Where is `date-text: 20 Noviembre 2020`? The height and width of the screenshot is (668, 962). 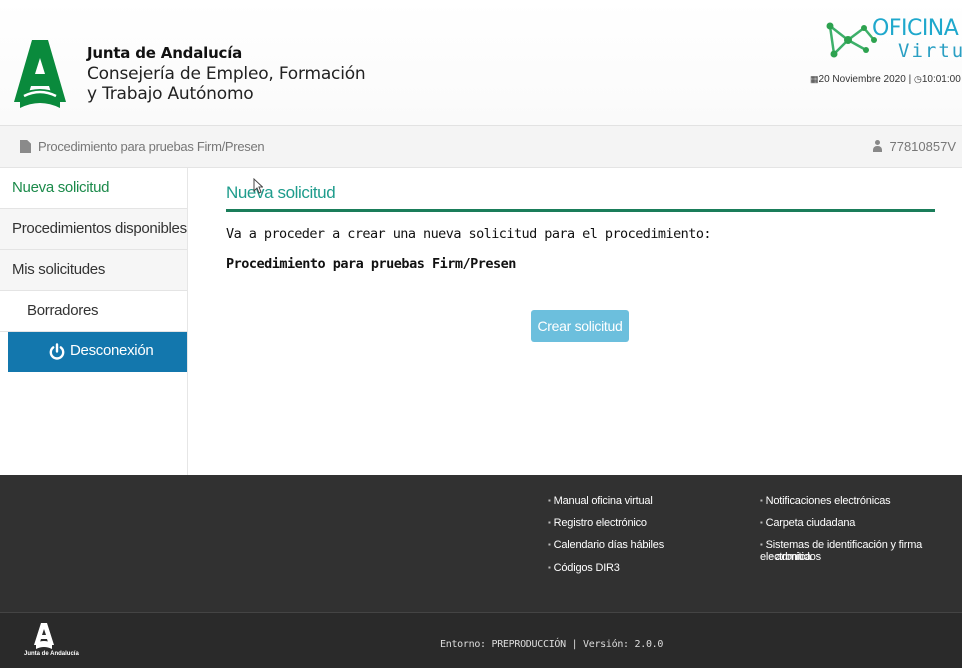
date-text: 20 Noviembre 2020 is located at coordinates (862, 79).